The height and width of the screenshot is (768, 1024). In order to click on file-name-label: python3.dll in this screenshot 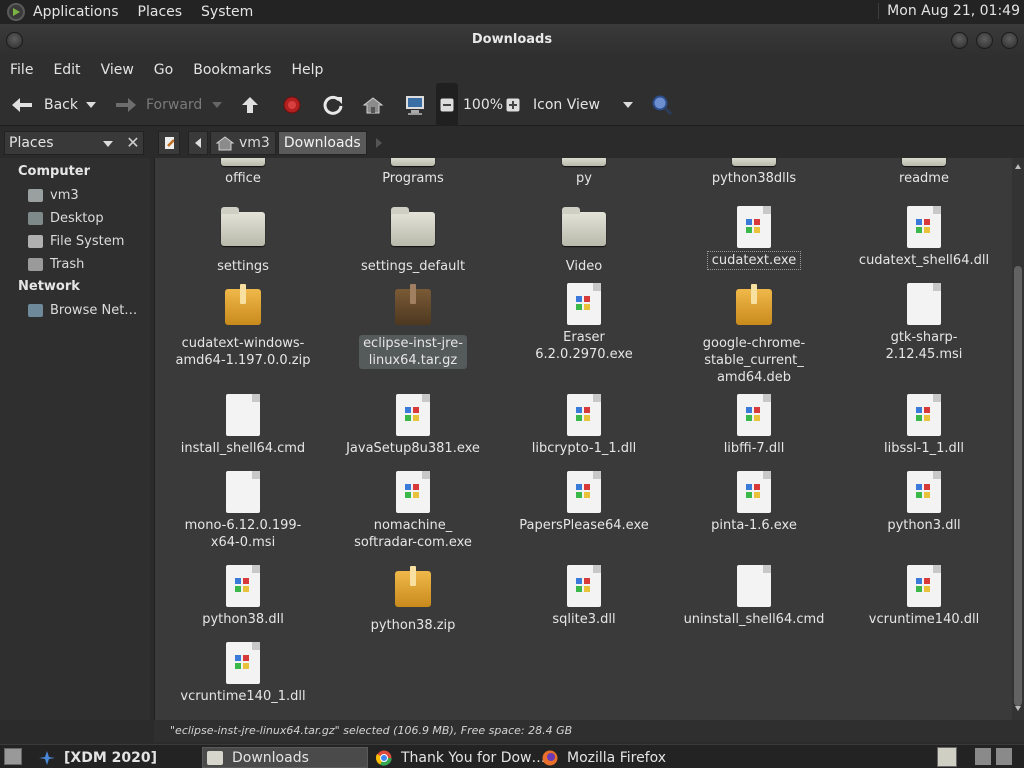, I will do `click(924, 525)`.